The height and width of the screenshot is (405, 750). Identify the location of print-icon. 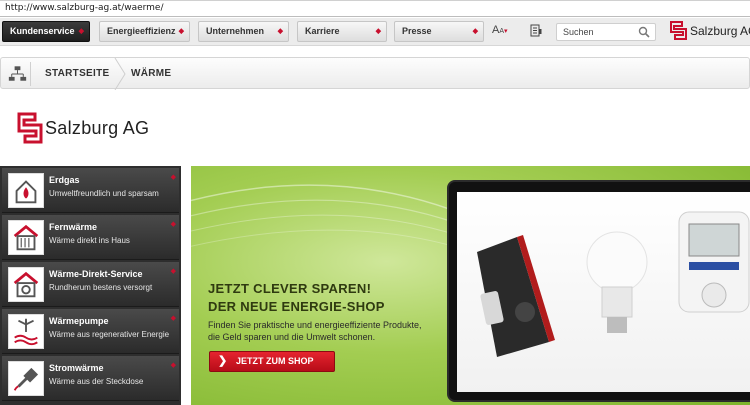
(536, 30).